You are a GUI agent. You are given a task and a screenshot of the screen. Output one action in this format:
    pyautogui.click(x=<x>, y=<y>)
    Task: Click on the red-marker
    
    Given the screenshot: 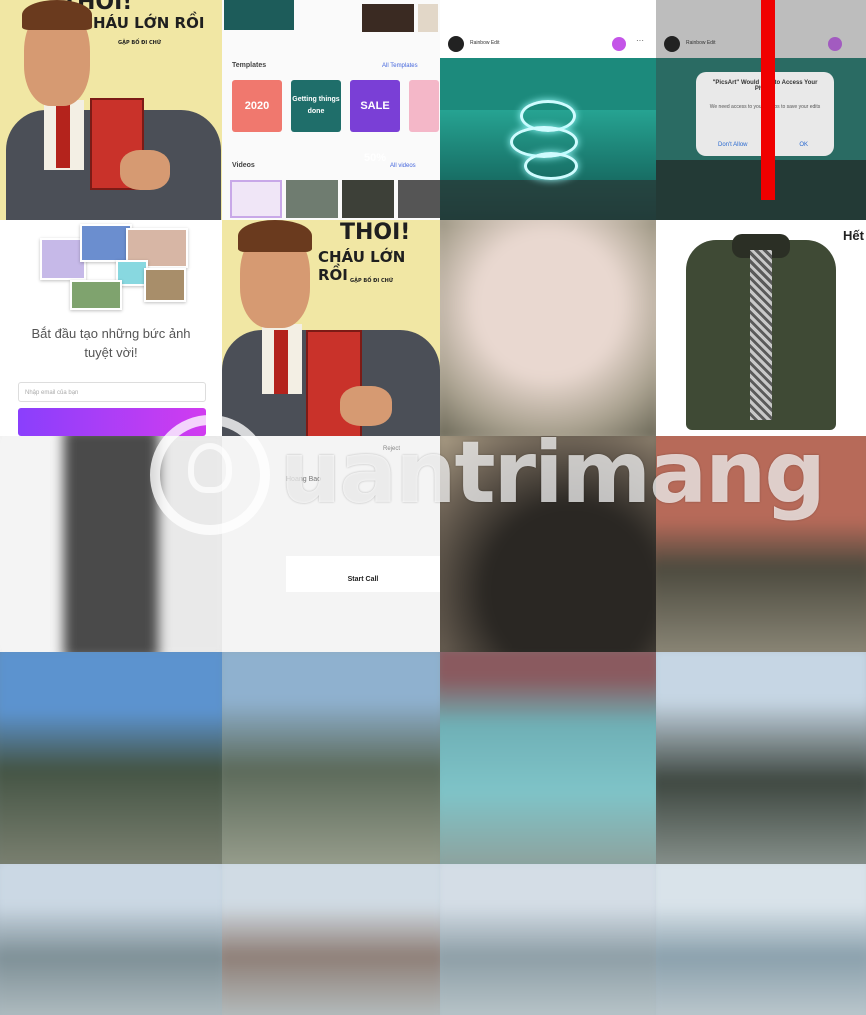 What is the action you would take?
    pyautogui.click(x=768, y=100)
    